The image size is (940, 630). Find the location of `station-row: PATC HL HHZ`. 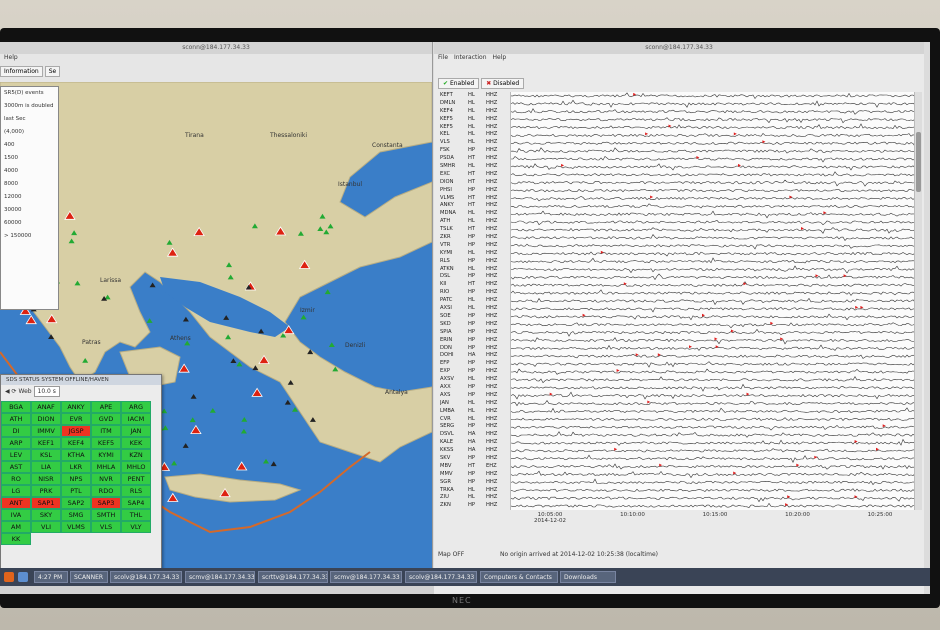

station-row: PATC HL HHZ is located at coordinates (474, 301).